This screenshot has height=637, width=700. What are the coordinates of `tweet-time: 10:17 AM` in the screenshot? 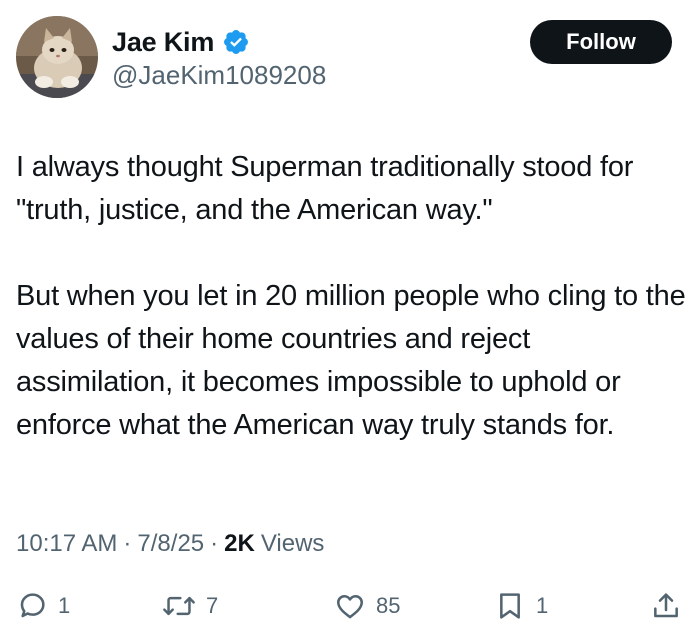 It's located at (66, 544).